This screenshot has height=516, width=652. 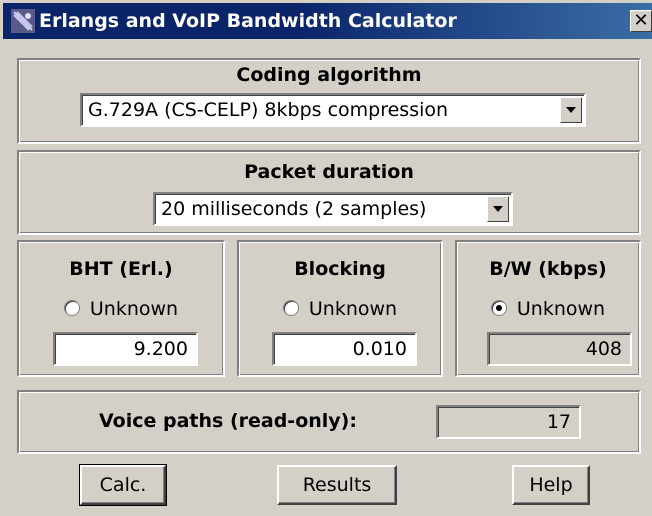 What do you see at coordinates (329, 75) in the screenshot?
I see `coding-label: Coding algorithm` at bounding box center [329, 75].